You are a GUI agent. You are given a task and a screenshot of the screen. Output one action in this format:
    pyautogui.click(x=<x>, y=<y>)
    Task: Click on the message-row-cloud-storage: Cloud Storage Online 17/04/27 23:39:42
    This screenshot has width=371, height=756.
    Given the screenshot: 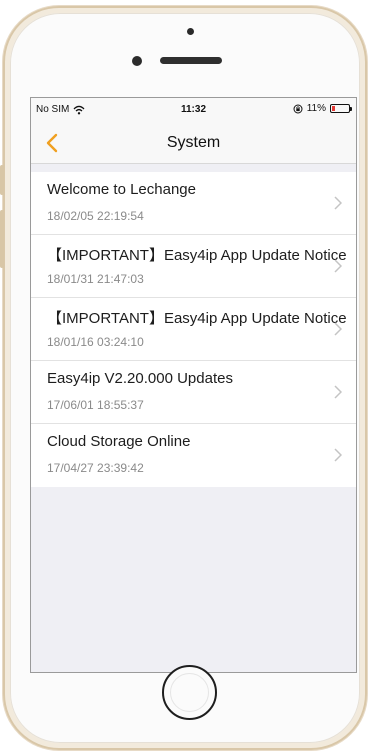 What is the action you would take?
    pyautogui.click(x=193, y=455)
    